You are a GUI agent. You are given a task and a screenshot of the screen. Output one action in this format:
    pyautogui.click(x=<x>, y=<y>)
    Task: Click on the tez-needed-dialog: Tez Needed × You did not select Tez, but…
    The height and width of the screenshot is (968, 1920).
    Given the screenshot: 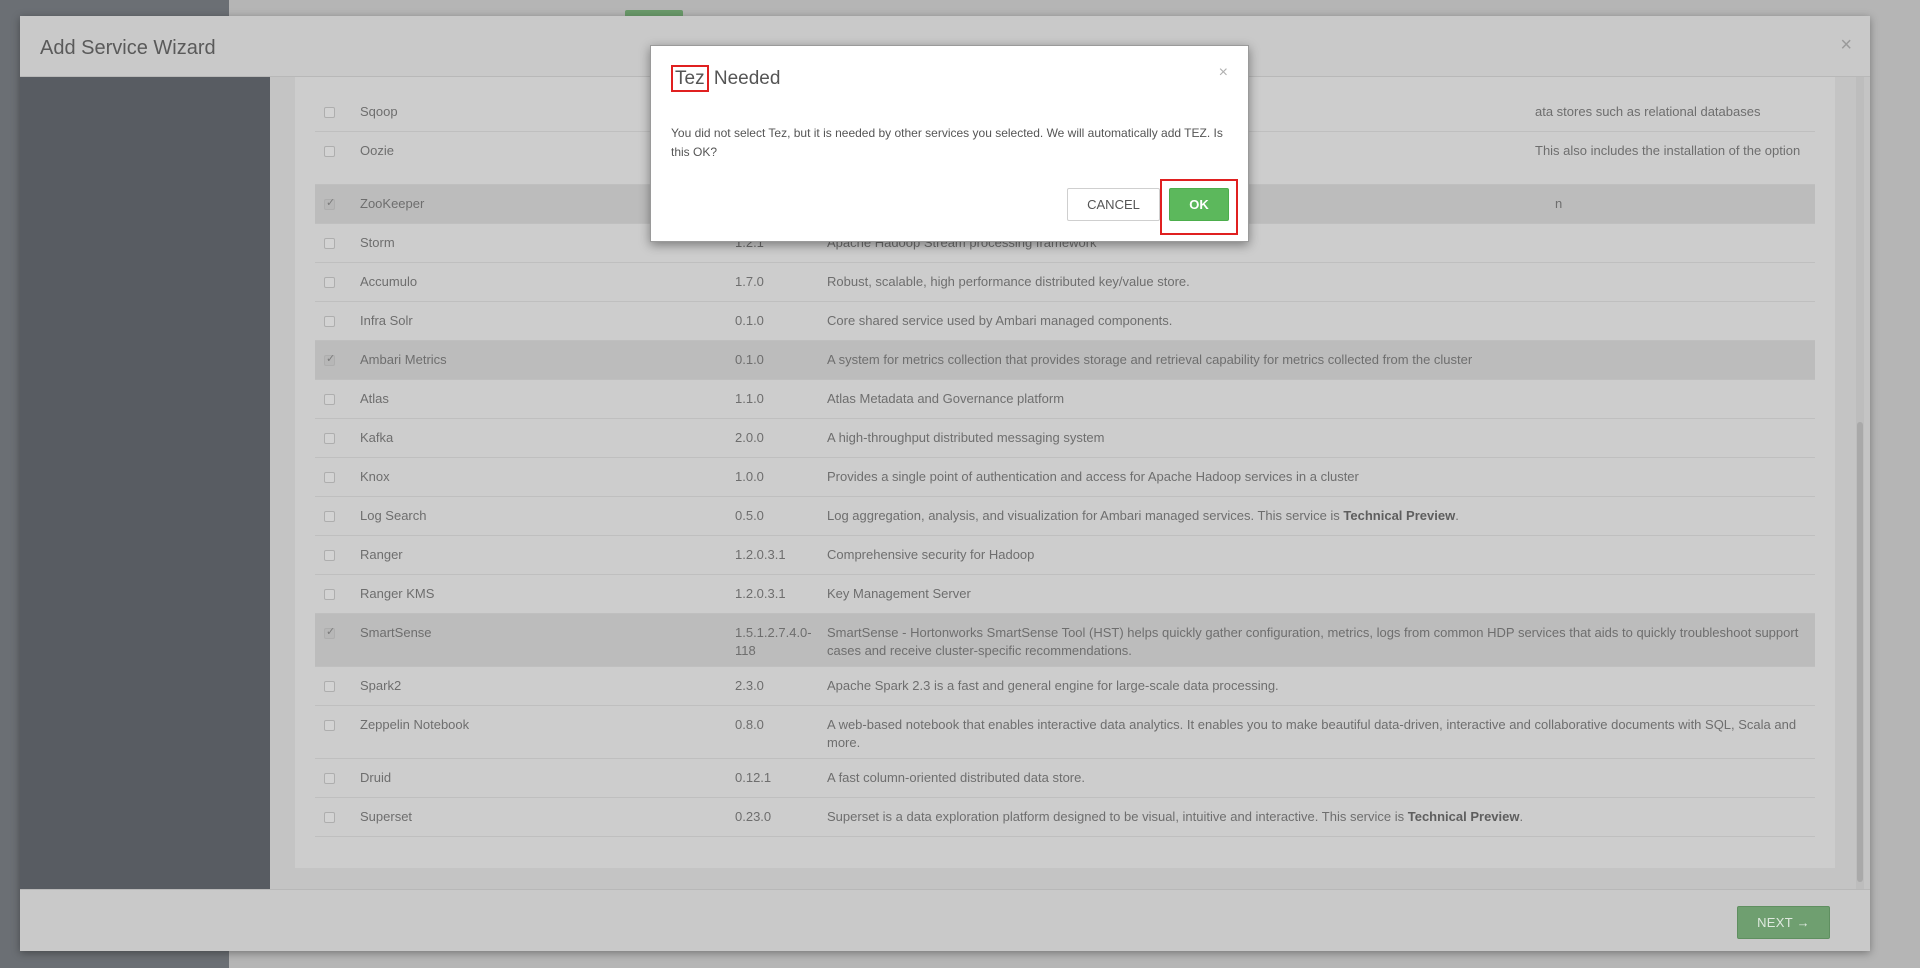 What is the action you would take?
    pyautogui.click(x=949, y=143)
    